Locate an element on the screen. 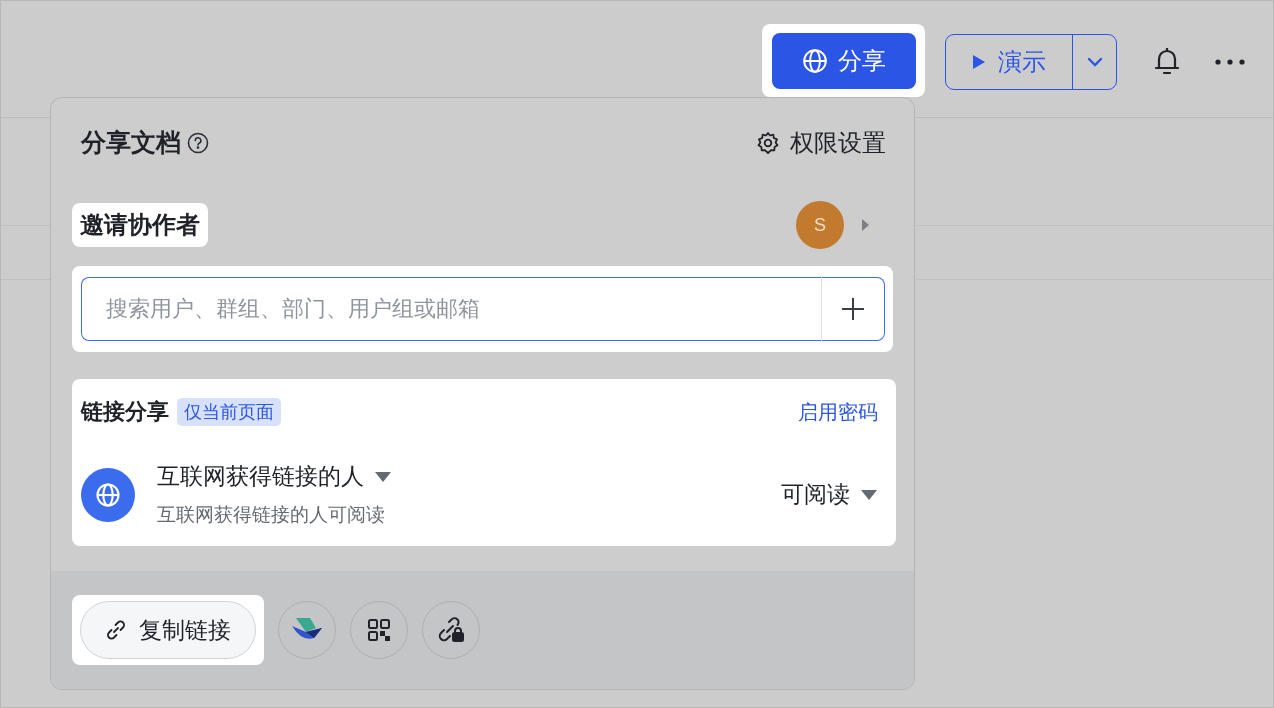 This screenshot has width=1274, height=708. play-icon is located at coordinates (979, 62).